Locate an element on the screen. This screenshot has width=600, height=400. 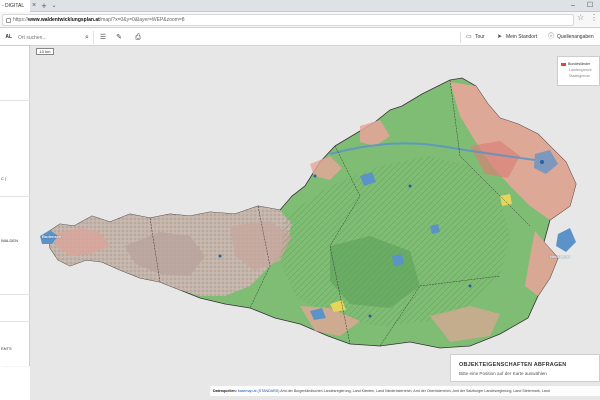
lake-neusiedl is located at coordinates (566, 240).